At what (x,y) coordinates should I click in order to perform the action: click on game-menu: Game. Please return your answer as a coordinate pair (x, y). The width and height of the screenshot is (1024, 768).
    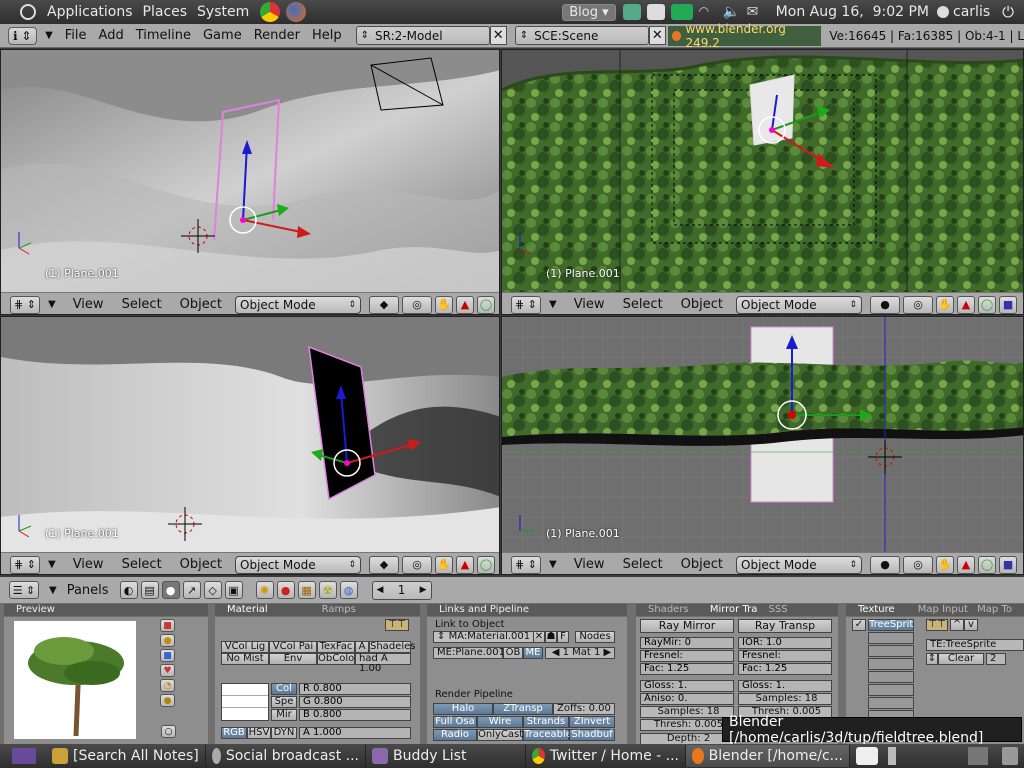
    Looking at the image, I should click on (222, 35).